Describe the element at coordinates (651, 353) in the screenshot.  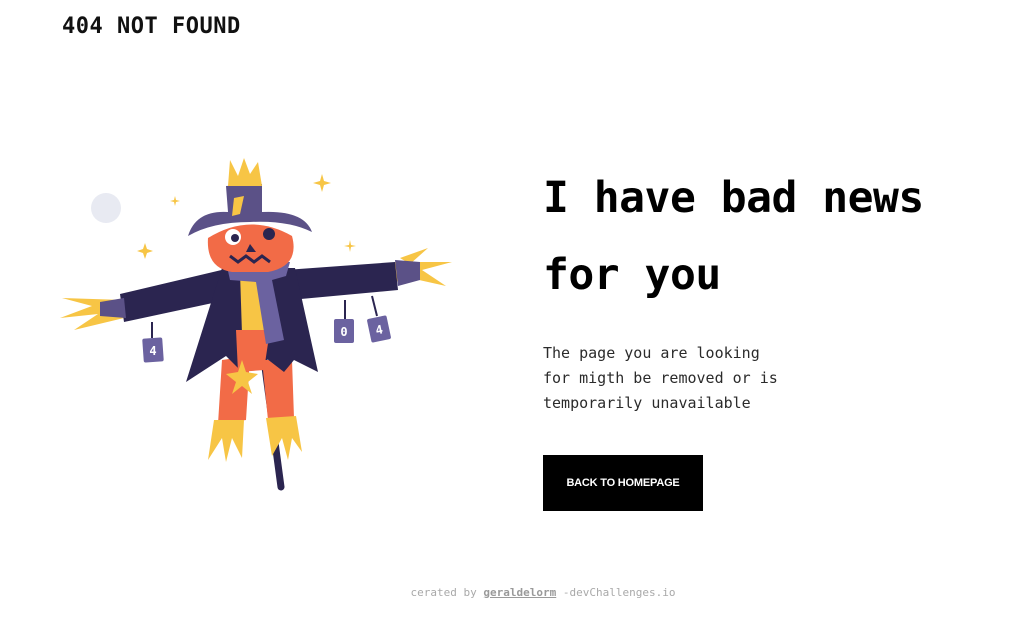
I see `error-message-line-1: The page you are looking` at that location.